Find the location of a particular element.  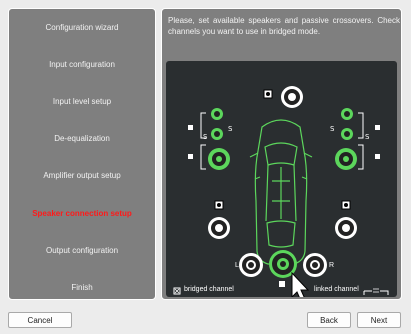

step-input-configuration: Input configuration is located at coordinates (82, 64).